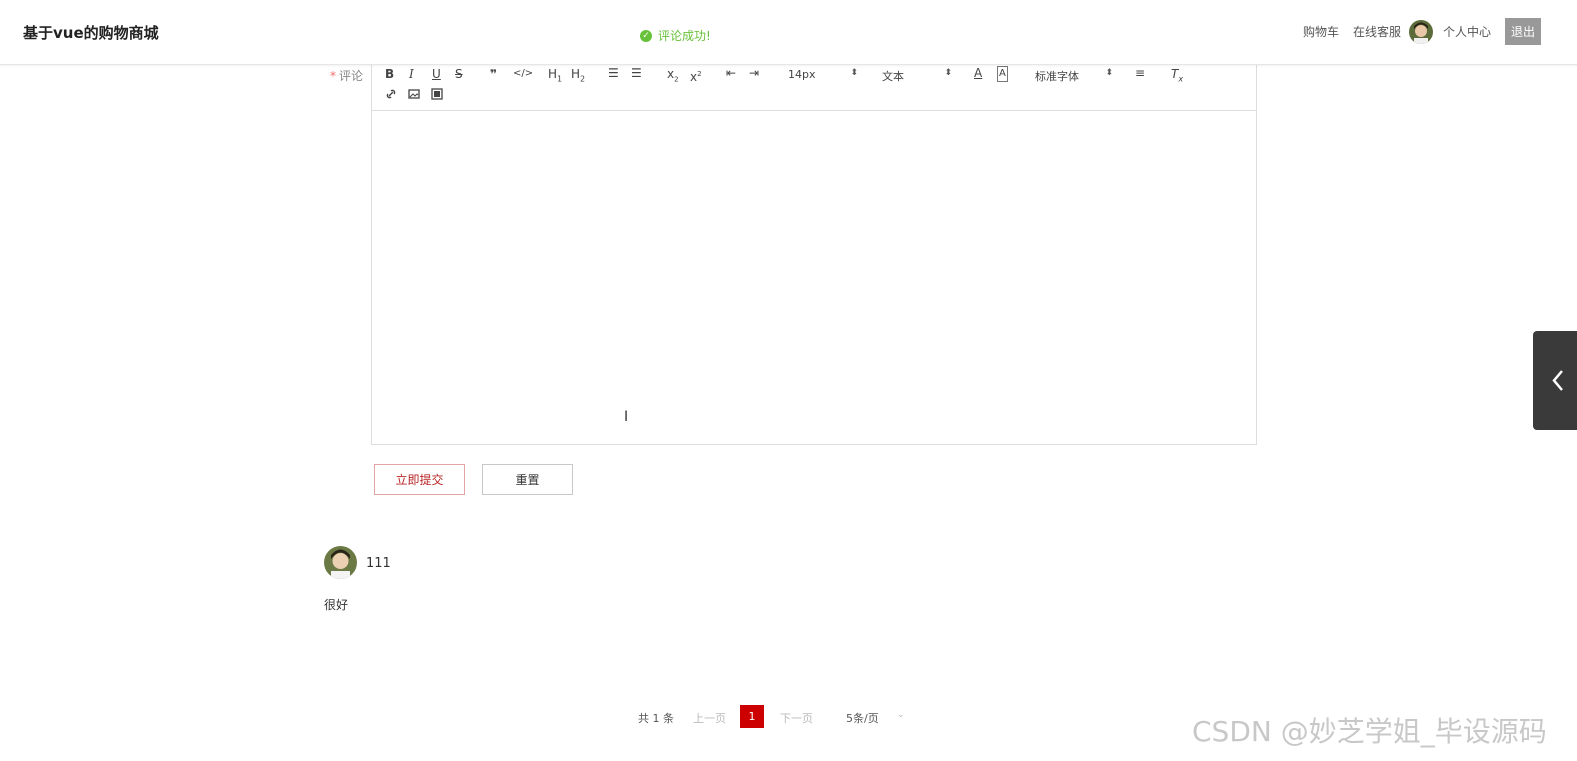 The image size is (1577, 761). What do you see at coordinates (788, 32) in the screenshot?
I see `top-navbar: 基于vue的购物商城 ✓ 评论成功! 购物车 在线客服 个人中心 退出` at bounding box center [788, 32].